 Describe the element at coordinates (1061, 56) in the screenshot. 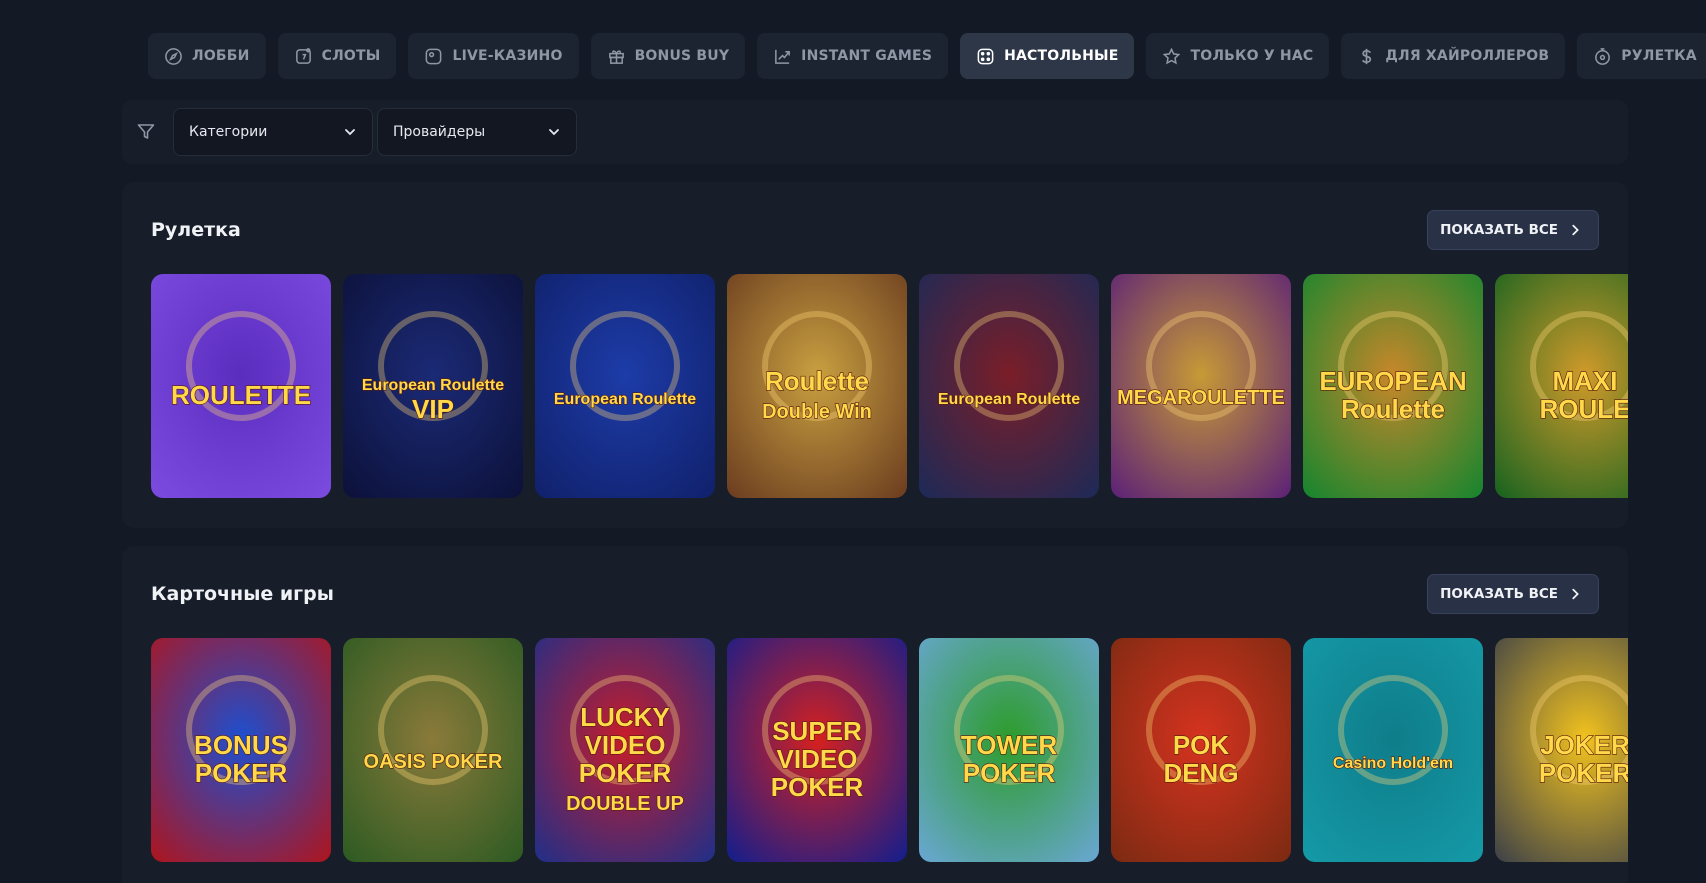

I see `tab-label: НАСТОЛЬНЫЕ` at that location.